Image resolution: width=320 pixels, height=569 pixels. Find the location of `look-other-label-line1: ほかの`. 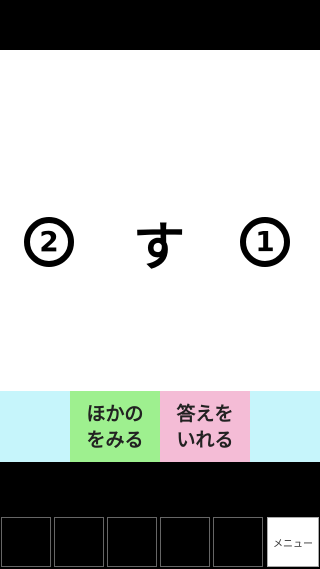

look-other-label-line1: ほかの is located at coordinates (115, 413).